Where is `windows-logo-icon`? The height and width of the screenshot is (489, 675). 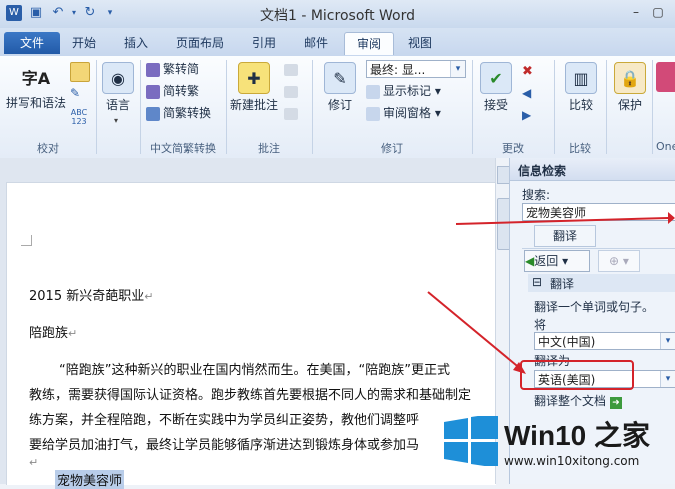 windows-logo-icon is located at coordinates (471, 441).